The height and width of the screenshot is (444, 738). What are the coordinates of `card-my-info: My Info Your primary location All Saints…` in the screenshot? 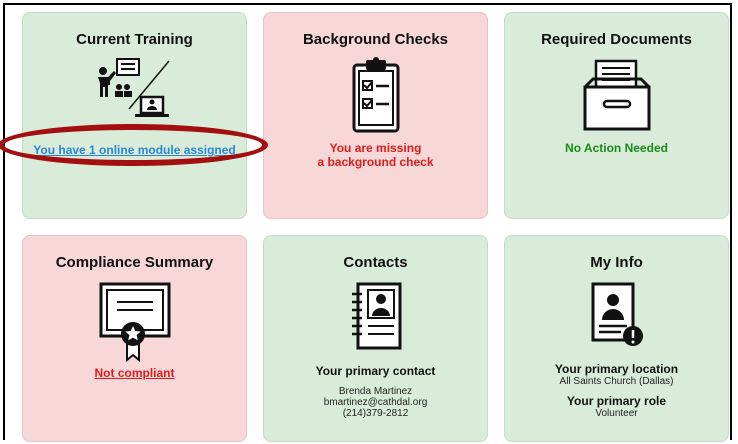 It's located at (616, 338).